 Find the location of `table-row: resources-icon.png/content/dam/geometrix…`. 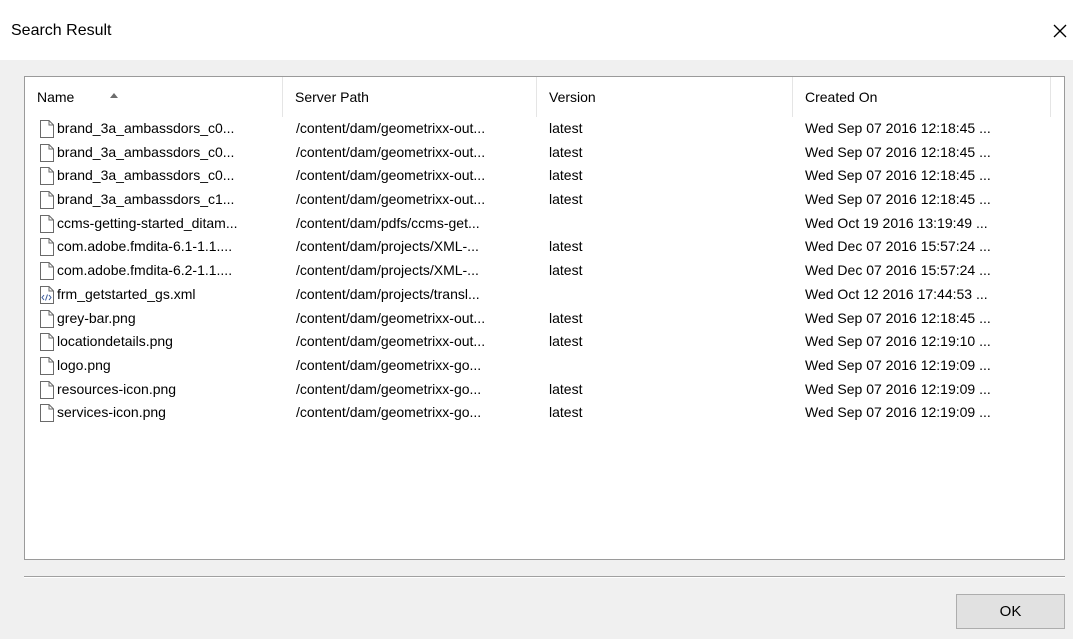

table-row: resources-icon.png/content/dam/geometrix… is located at coordinates (544, 390).